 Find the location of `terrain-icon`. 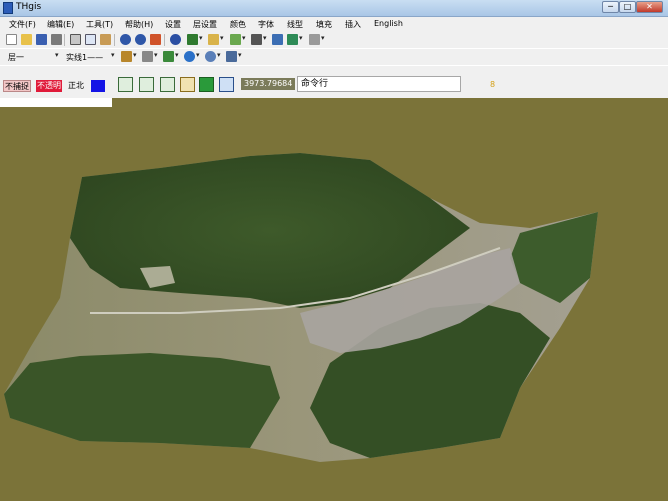

terrain-icon is located at coordinates (226, 84).